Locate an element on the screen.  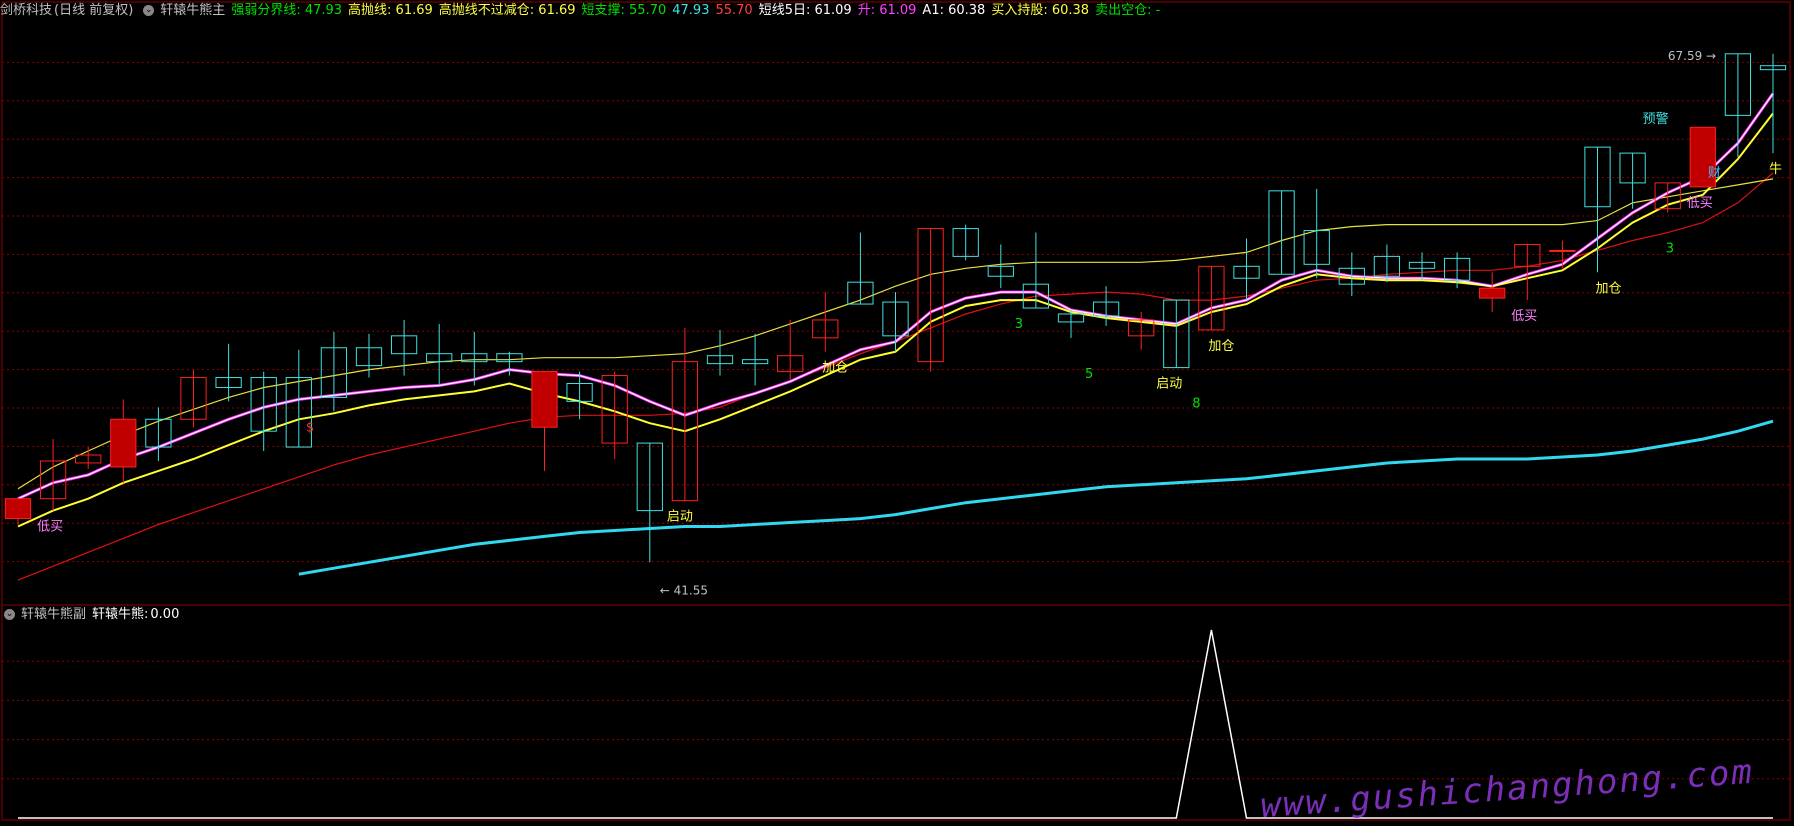
indicator-value-7: 升: 61.09 is located at coordinates (887, 10).